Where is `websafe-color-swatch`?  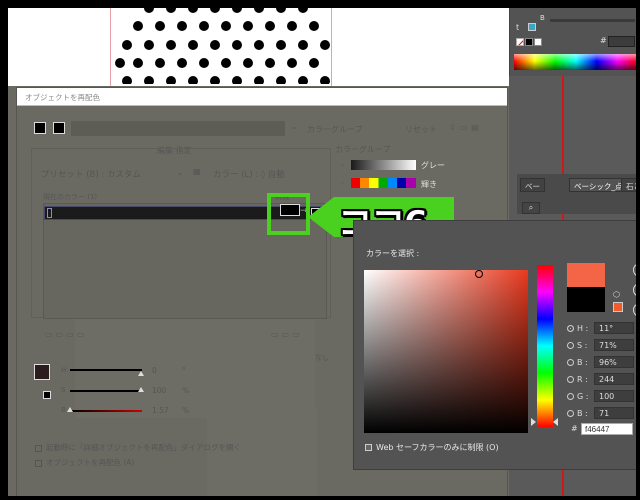
websafe-color-swatch is located at coordinates (618, 307).